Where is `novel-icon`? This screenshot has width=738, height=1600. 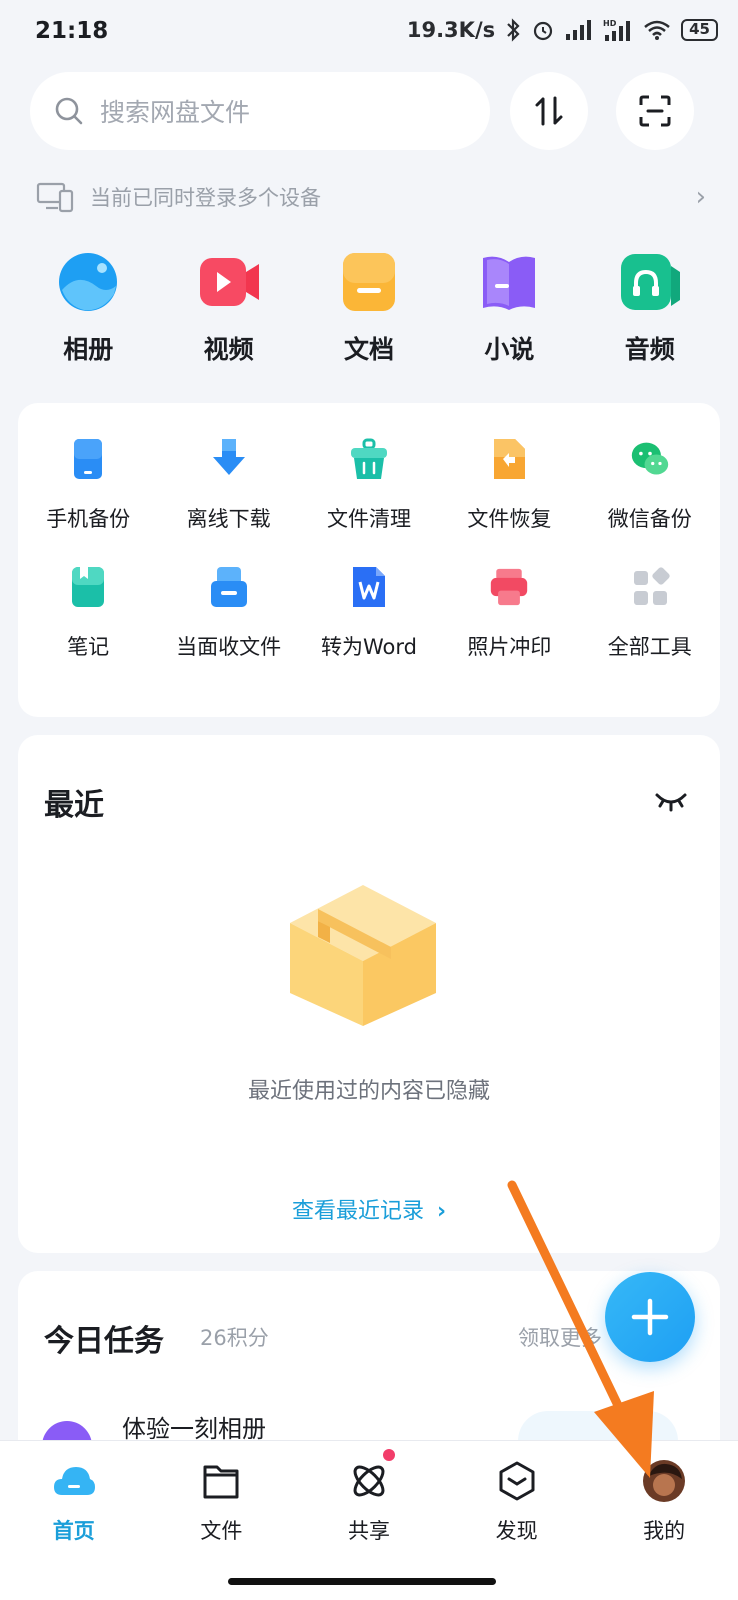
novel-icon is located at coordinates (509, 283).